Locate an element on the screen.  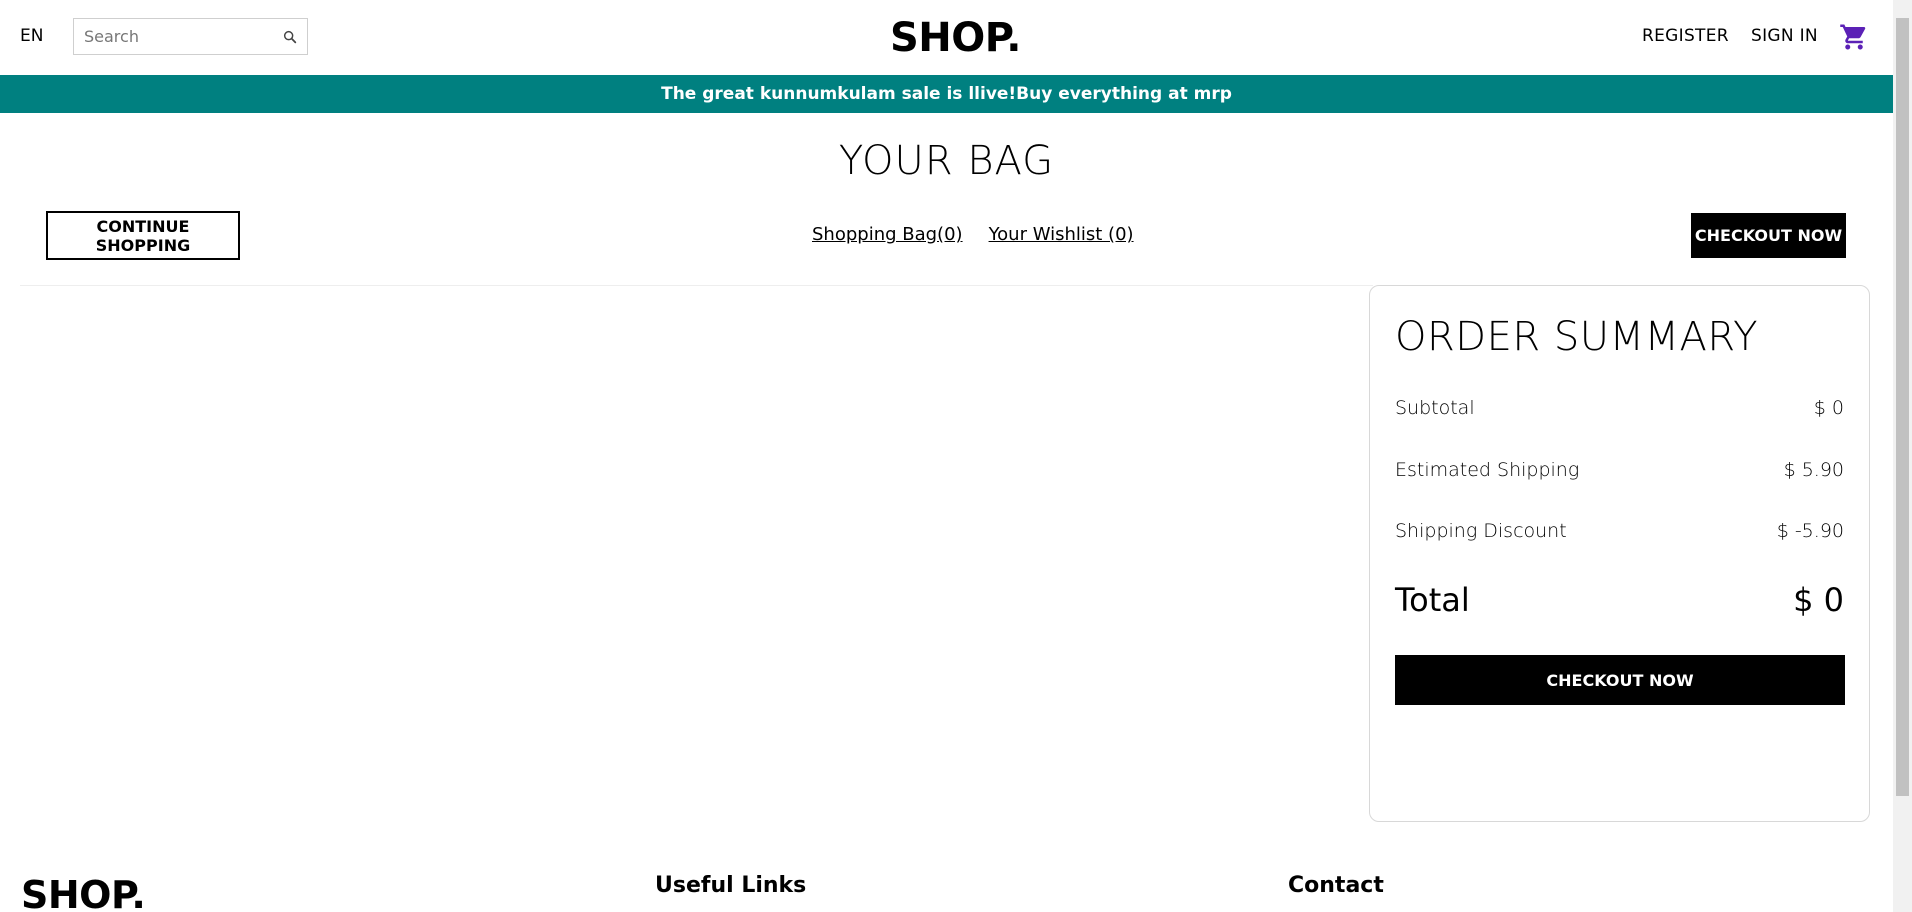
shipping-row: Estimated Shipping $ 5.90 is located at coordinates (1619, 470).